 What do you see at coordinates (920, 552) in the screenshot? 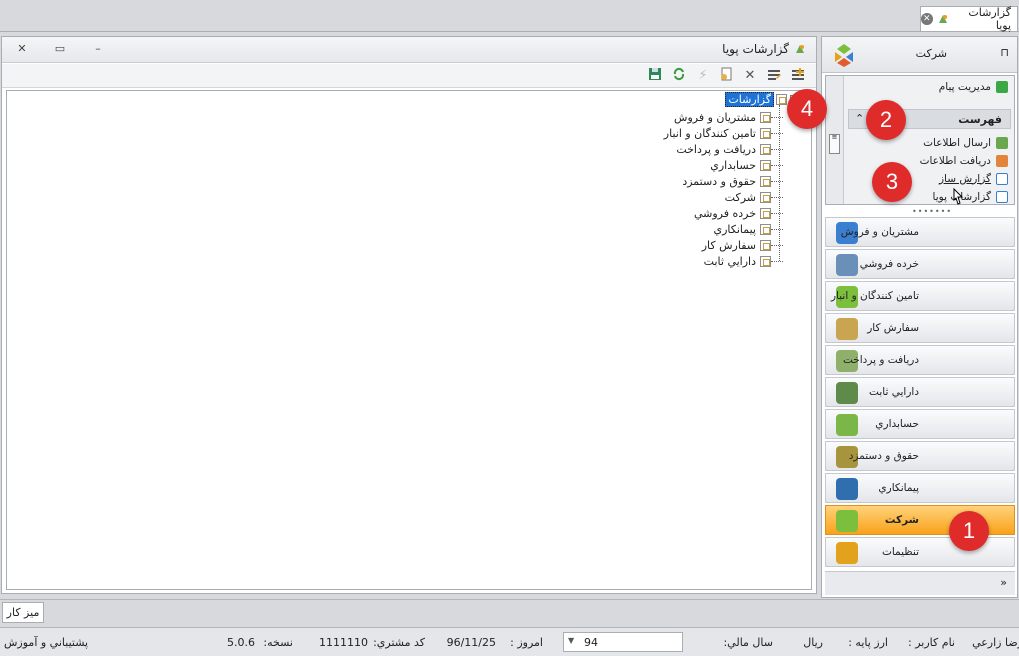
I see `module-button: تنظيمات` at bounding box center [920, 552].